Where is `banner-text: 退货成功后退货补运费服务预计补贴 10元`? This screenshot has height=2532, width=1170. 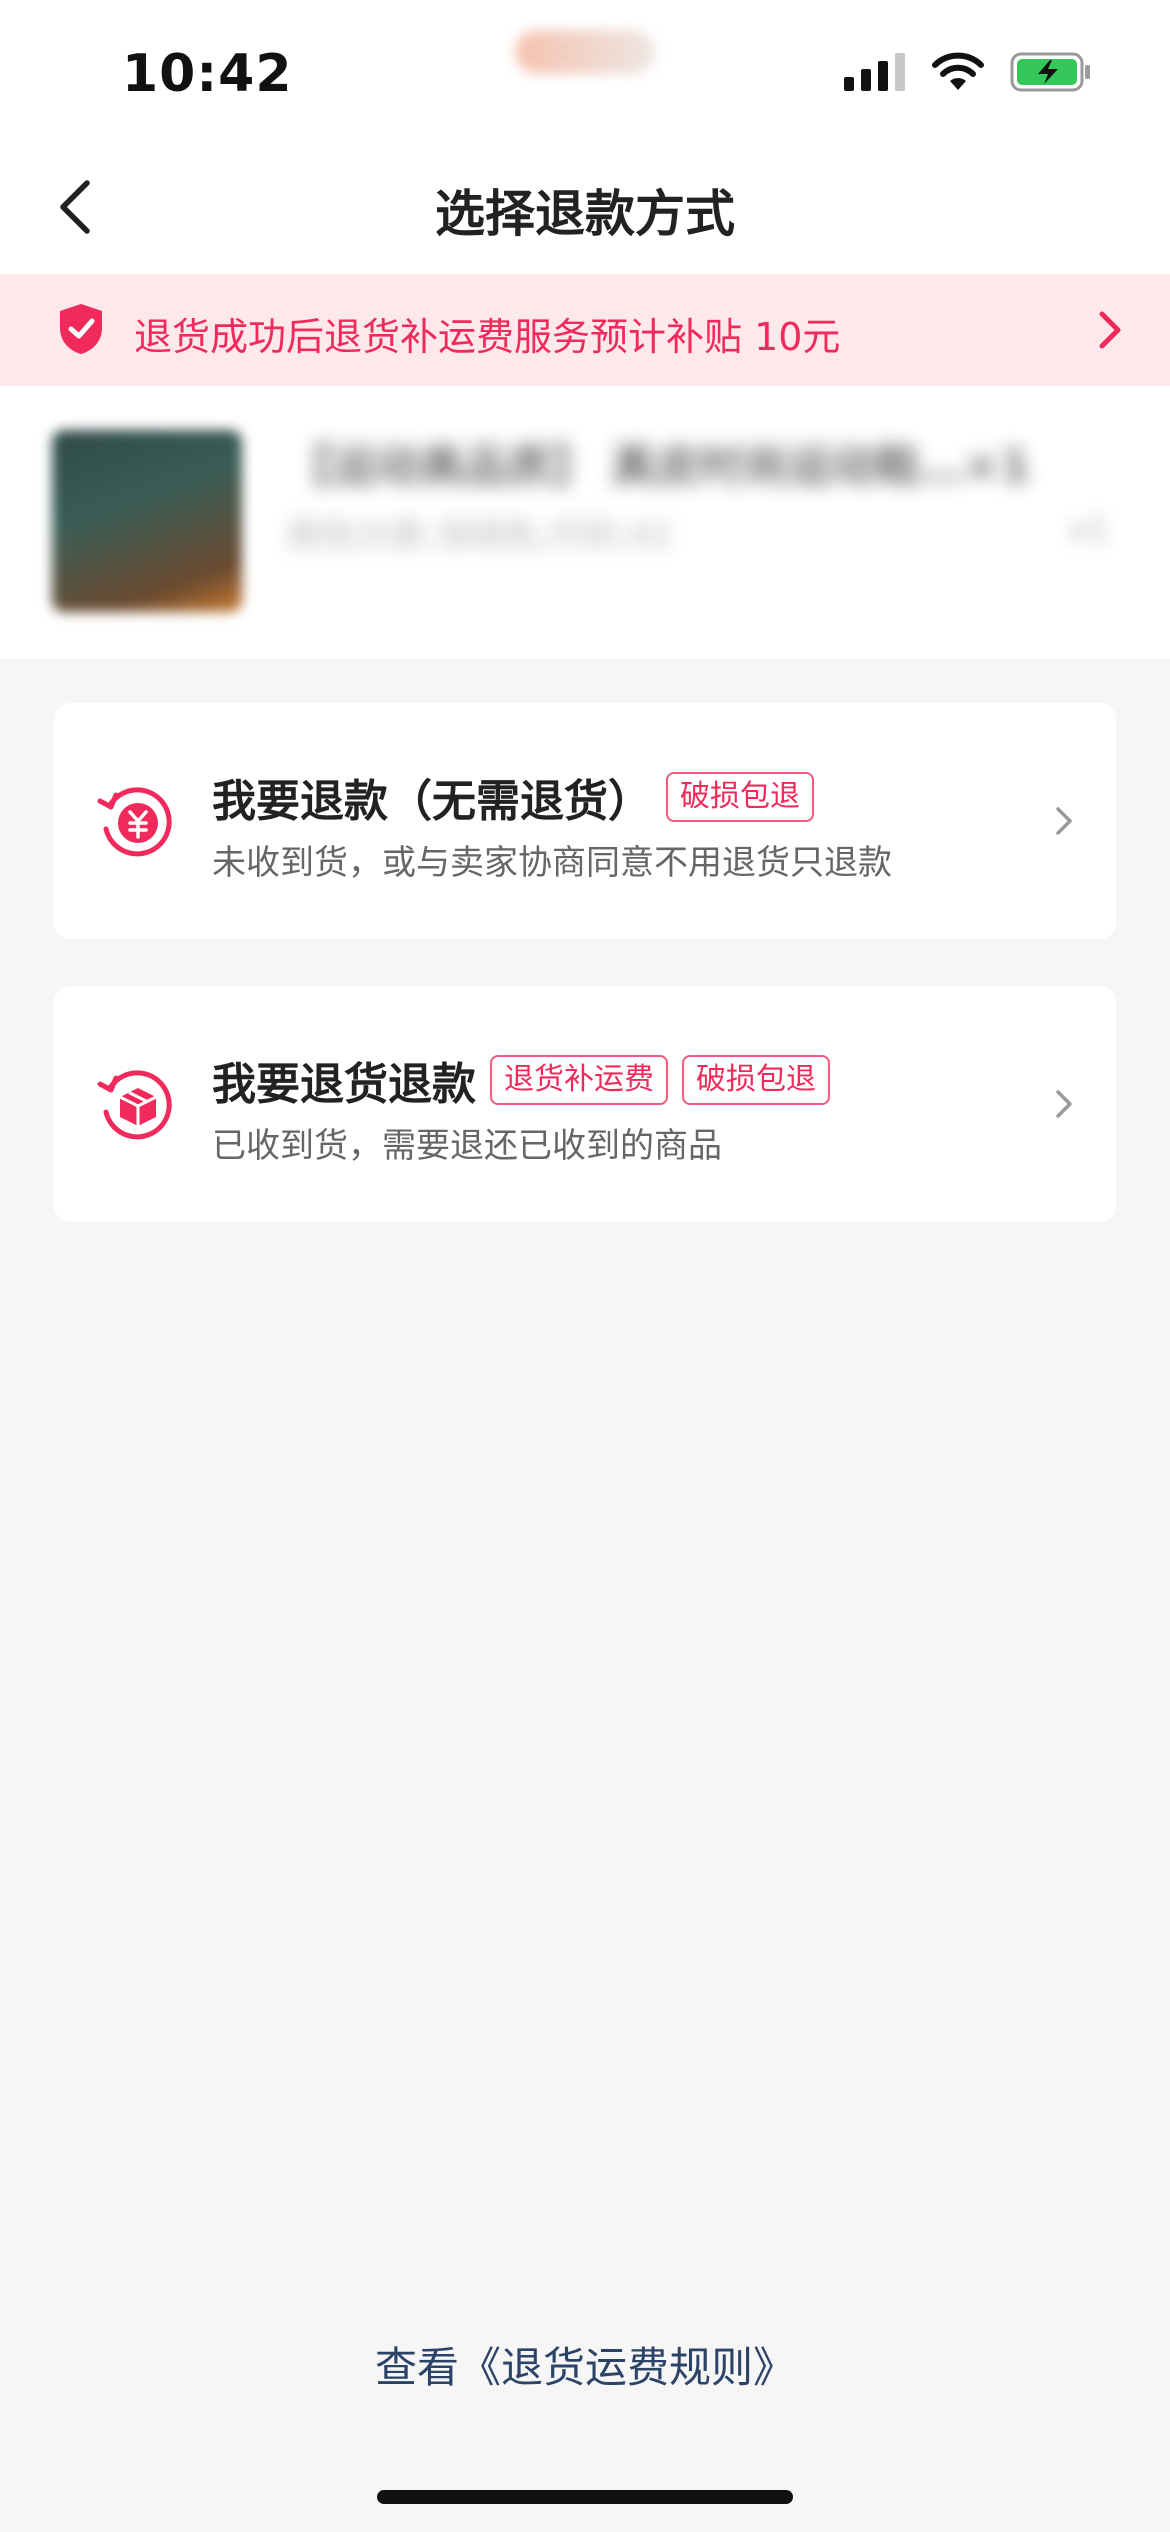 banner-text: 退货成功后退货补运费服务预计补贴 10元 is located at coordinates (487, 337).